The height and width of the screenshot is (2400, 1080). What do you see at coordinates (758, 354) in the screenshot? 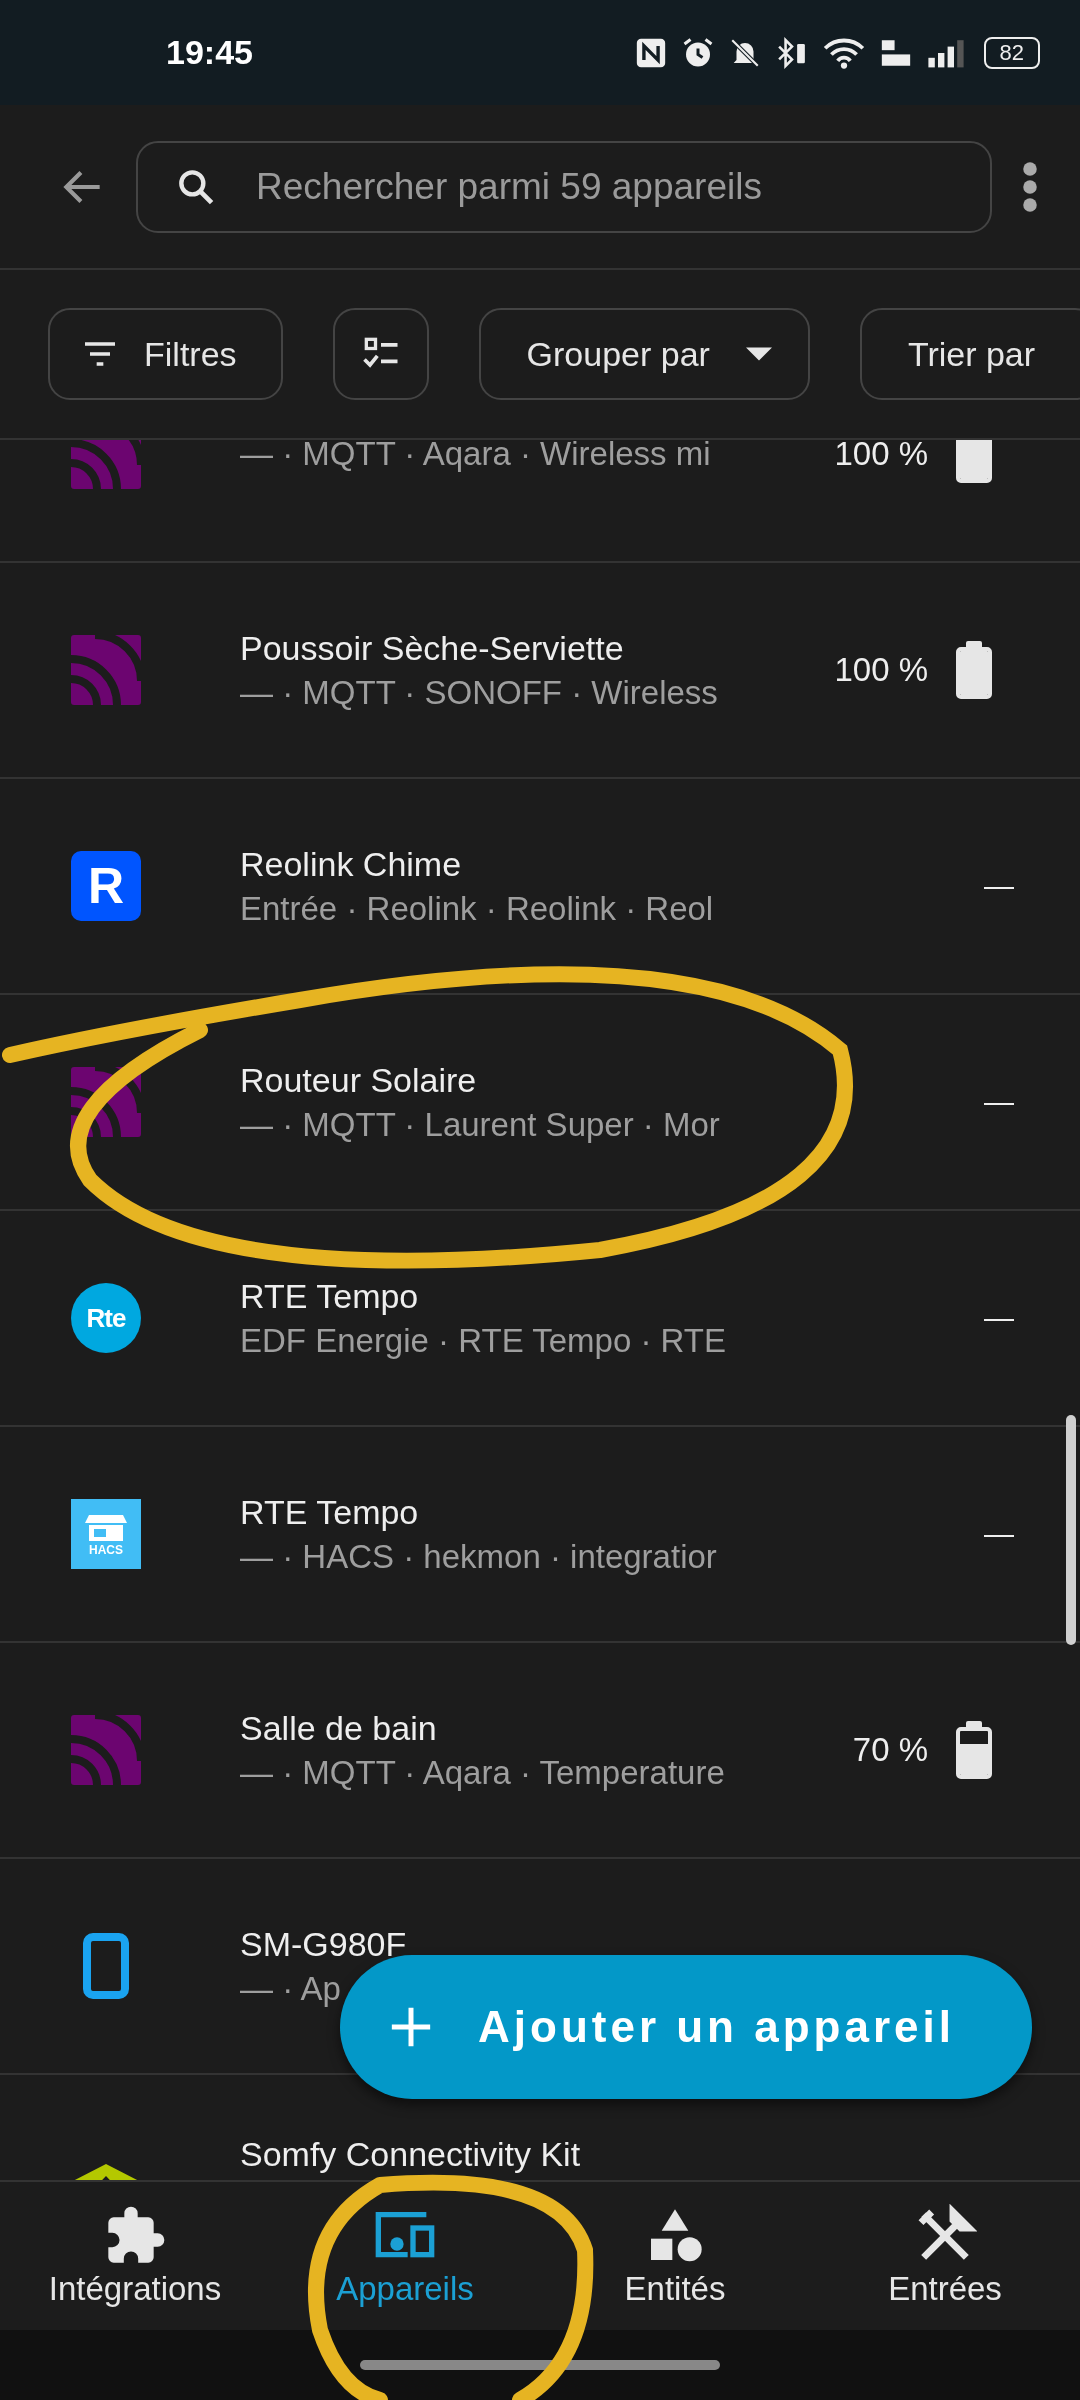
I see `caret-icon` at bounding box center [758, 354].